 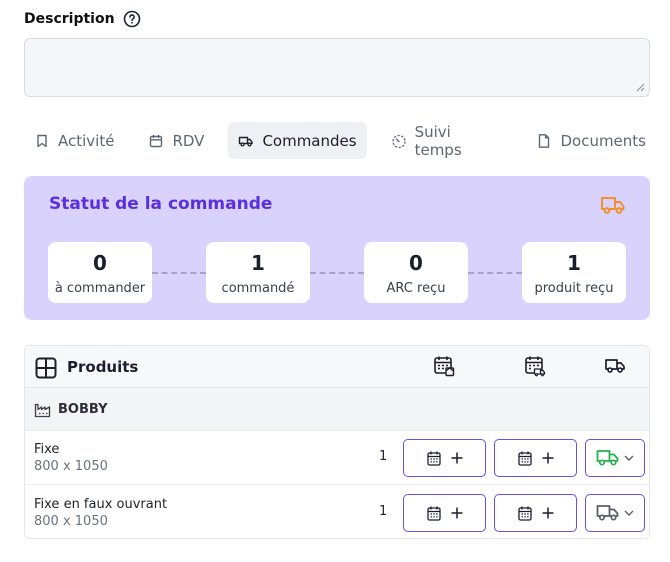 I want to click on tab-commandes: Commandes, so click(x=297, y=140).